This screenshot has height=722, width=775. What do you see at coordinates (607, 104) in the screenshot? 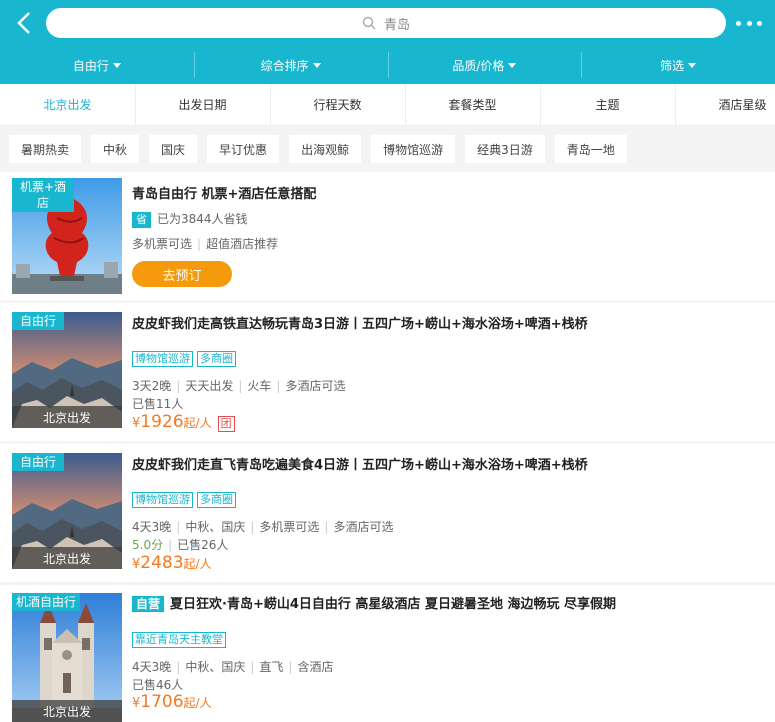
I see `tab-theme: 主题` at bounding box center [607, 104].